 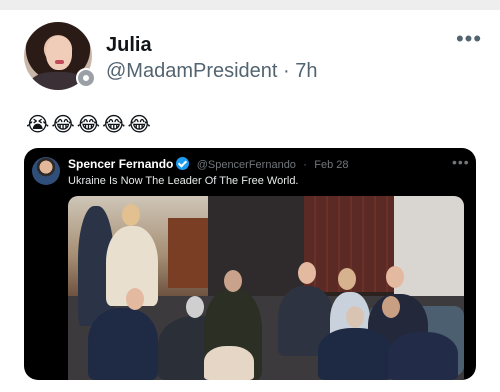 I want to click on post-text: 😭😂😂😂😂, so click(x=89, y=124).